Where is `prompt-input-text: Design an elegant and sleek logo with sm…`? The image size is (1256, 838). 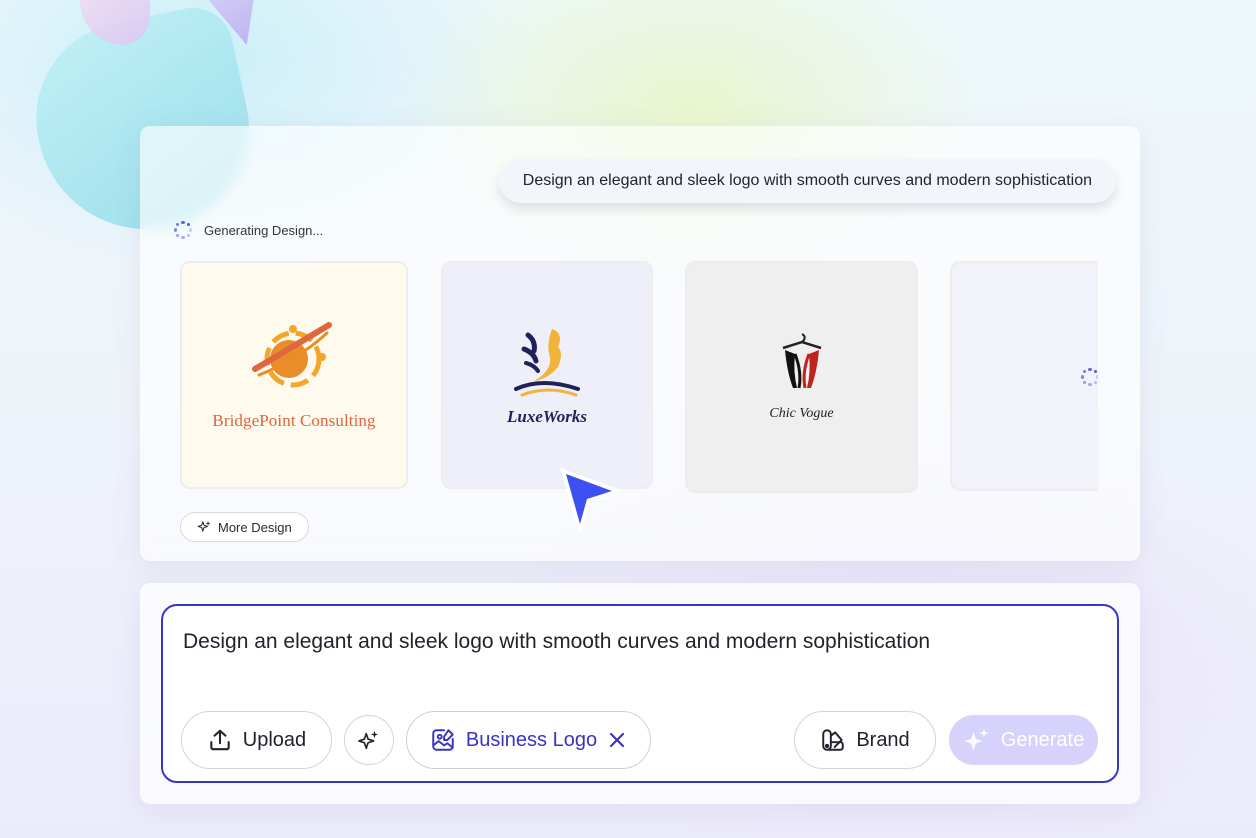
prompt-input-text: Design an elegant and sleek logo with sm… is located at coordinates (556, 642).